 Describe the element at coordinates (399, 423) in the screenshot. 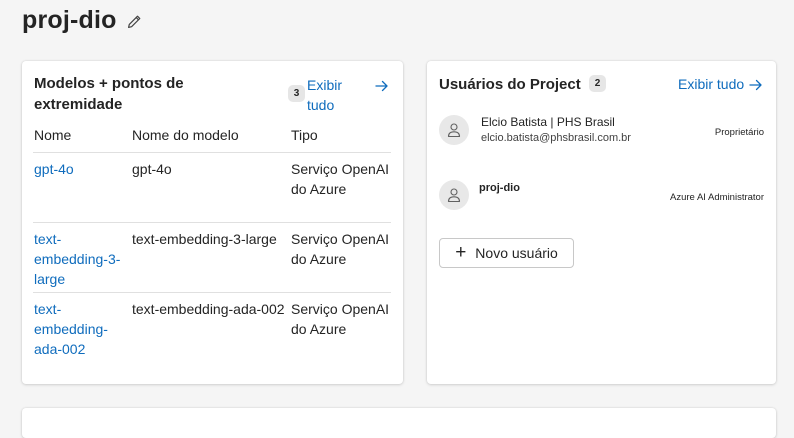

I see `bottom-card` at that location.